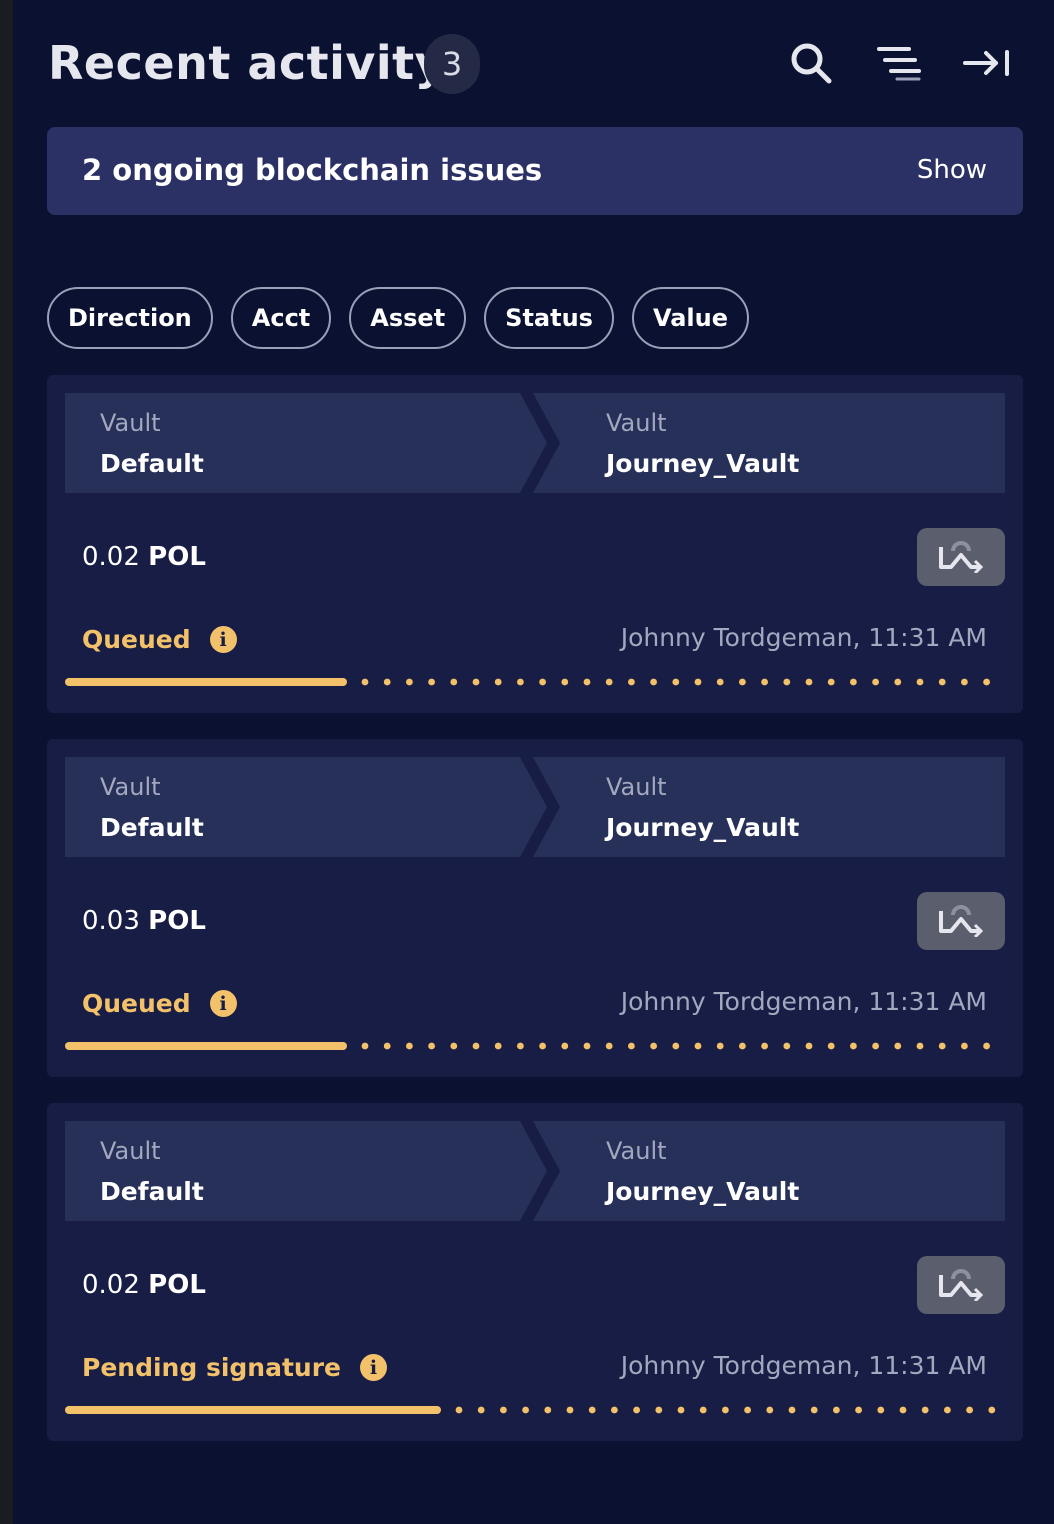  Describe the element at coordinates (452, 64) in the screenshot. I see `activity-count-badge: 3` at that location.